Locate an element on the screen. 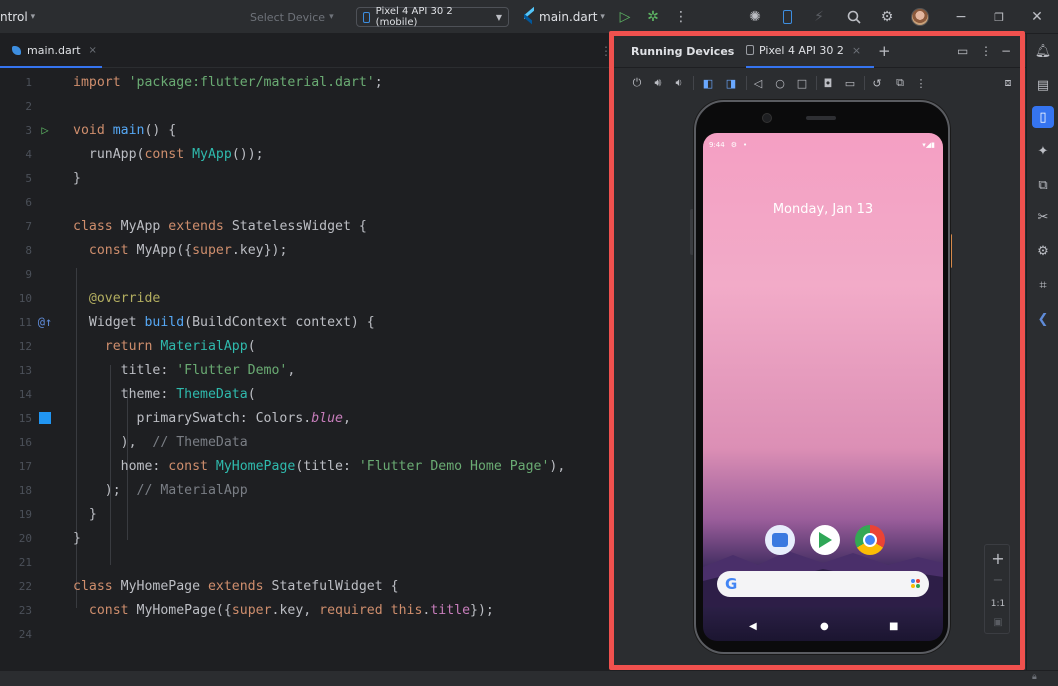  account-button is located at coordinates (920, 17).